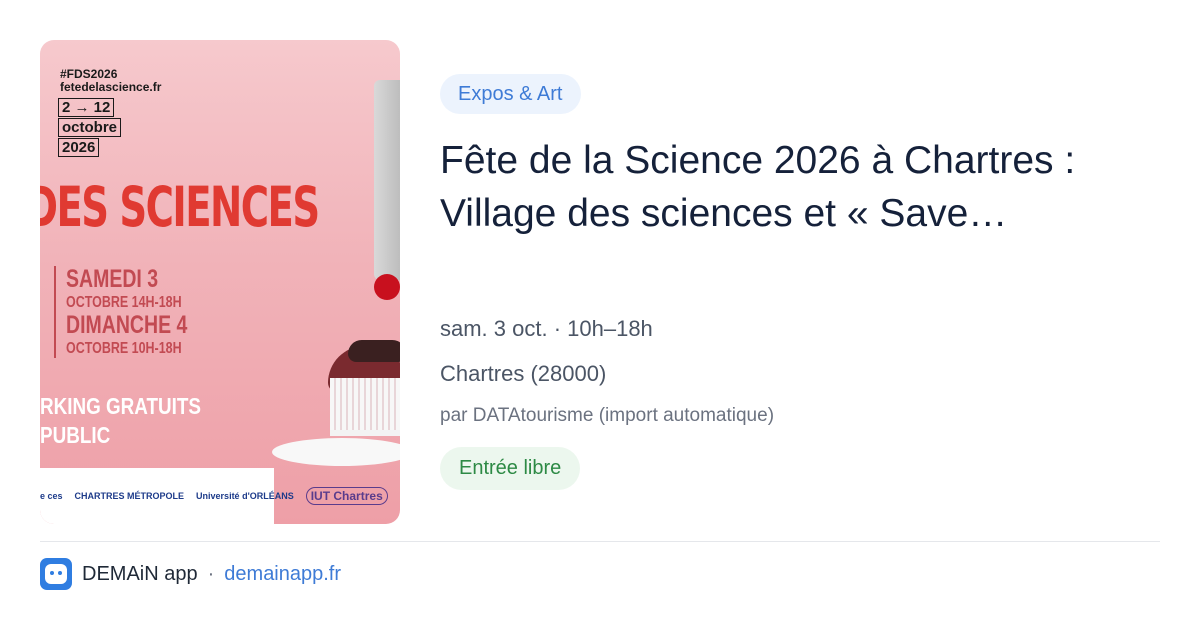  I want to click on robot-arm-graphic, so click(387, 180).